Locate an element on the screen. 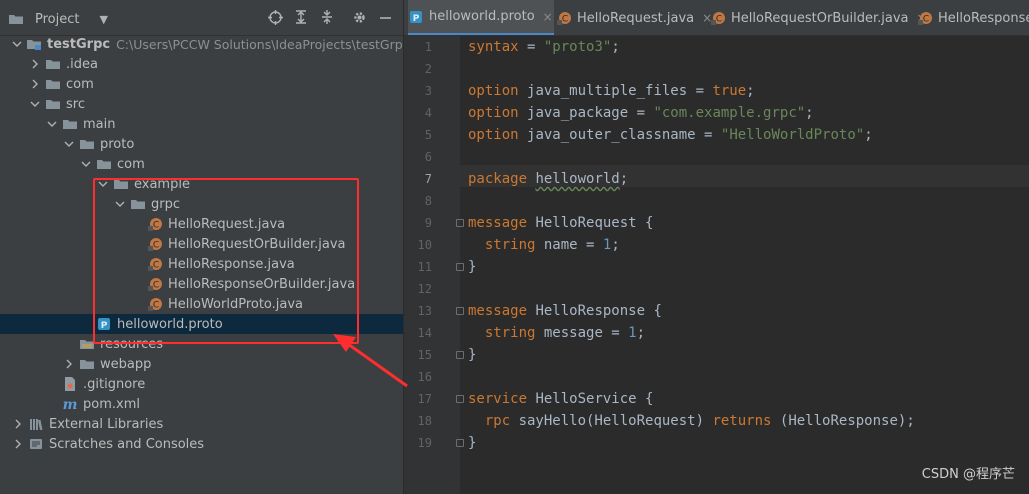  tab-label: helloworld.proto is located at coordinates (482, 16).